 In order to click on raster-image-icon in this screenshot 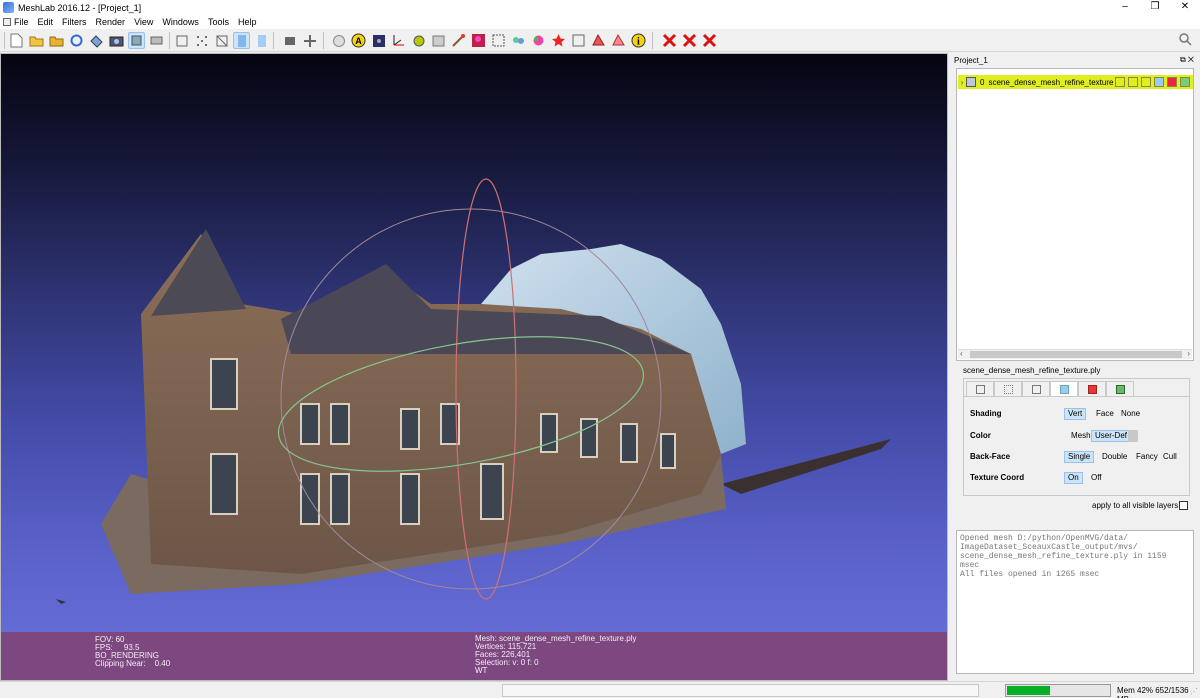, I will do `click(478, 40)`.